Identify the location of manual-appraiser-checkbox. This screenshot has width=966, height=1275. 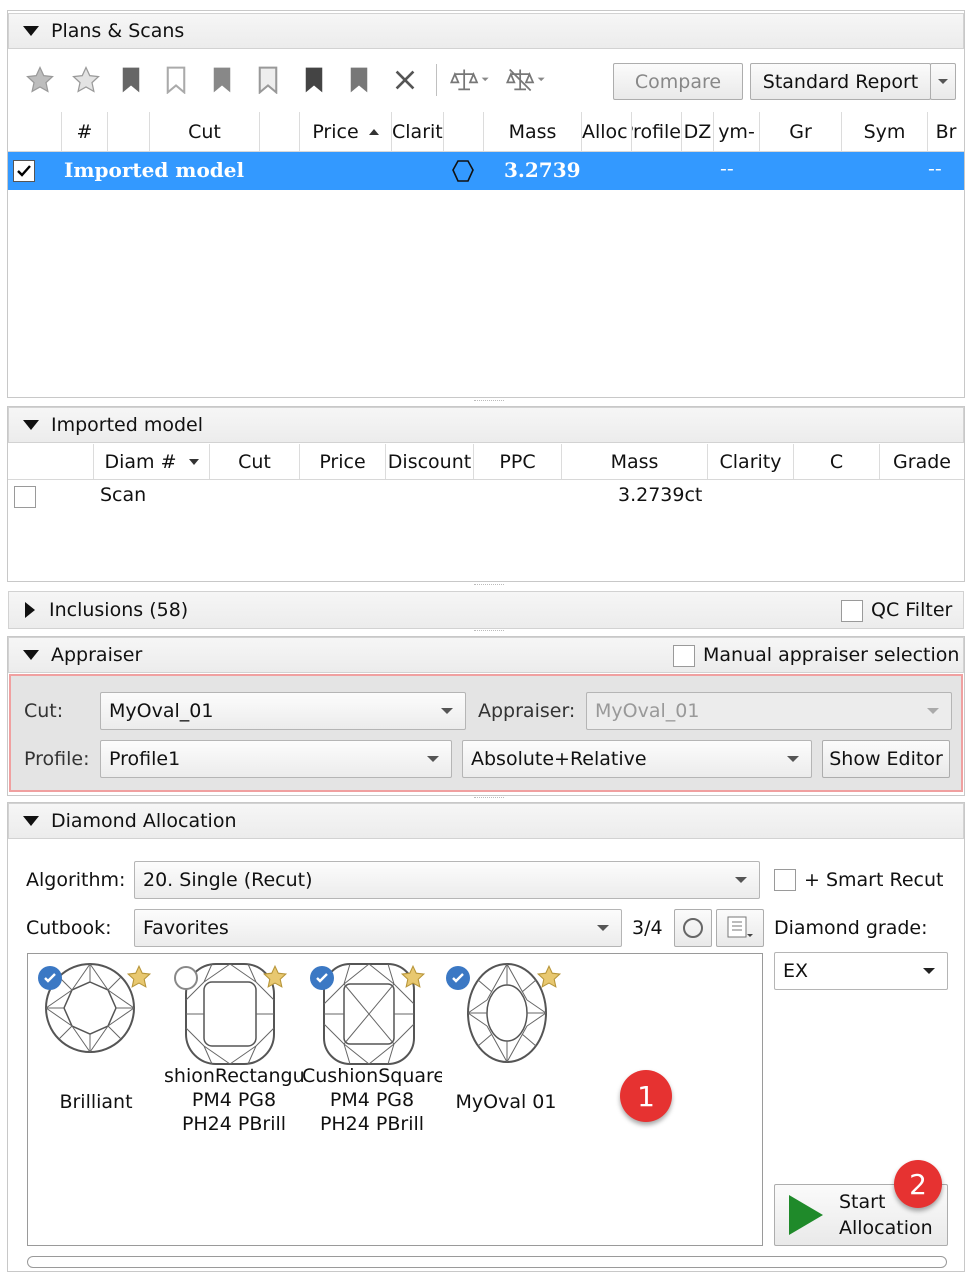
(684, 656).